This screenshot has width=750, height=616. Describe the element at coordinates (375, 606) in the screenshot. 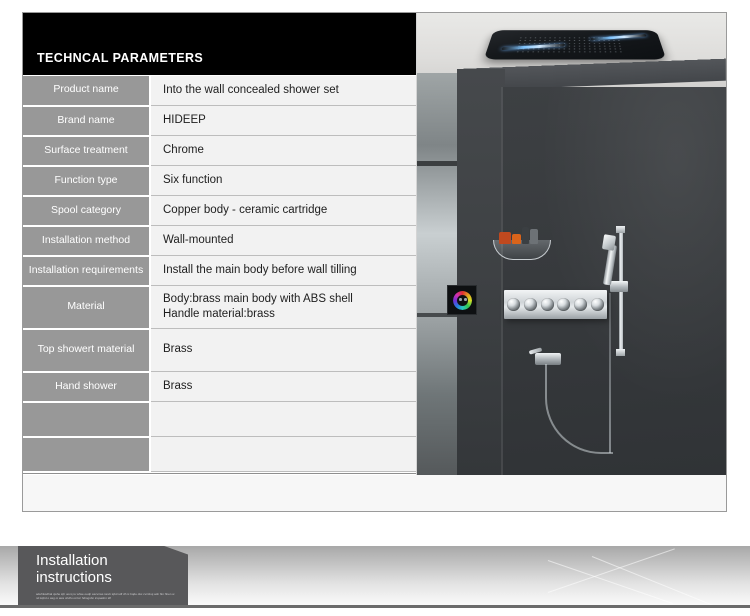

I see `footer-baseline-rule` at that location.